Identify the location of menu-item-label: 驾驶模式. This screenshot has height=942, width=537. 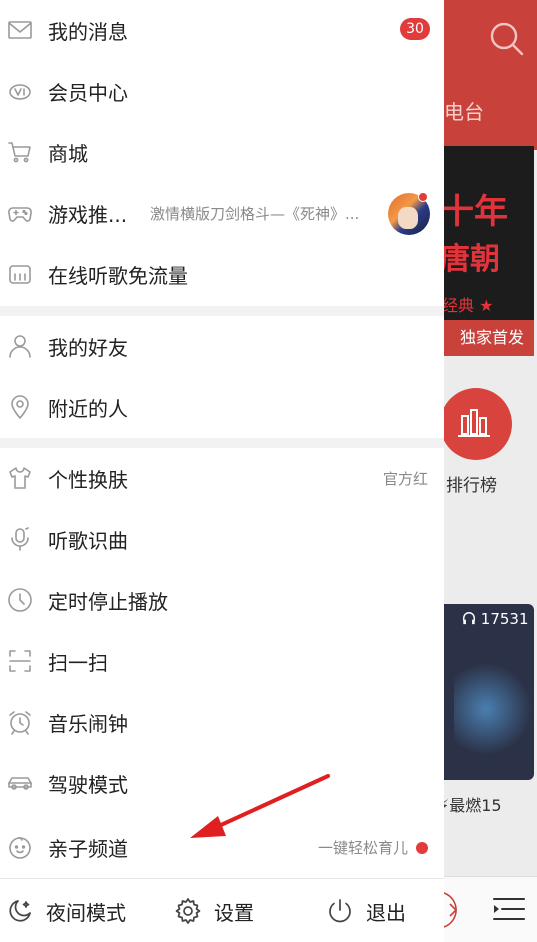
(88, 784).